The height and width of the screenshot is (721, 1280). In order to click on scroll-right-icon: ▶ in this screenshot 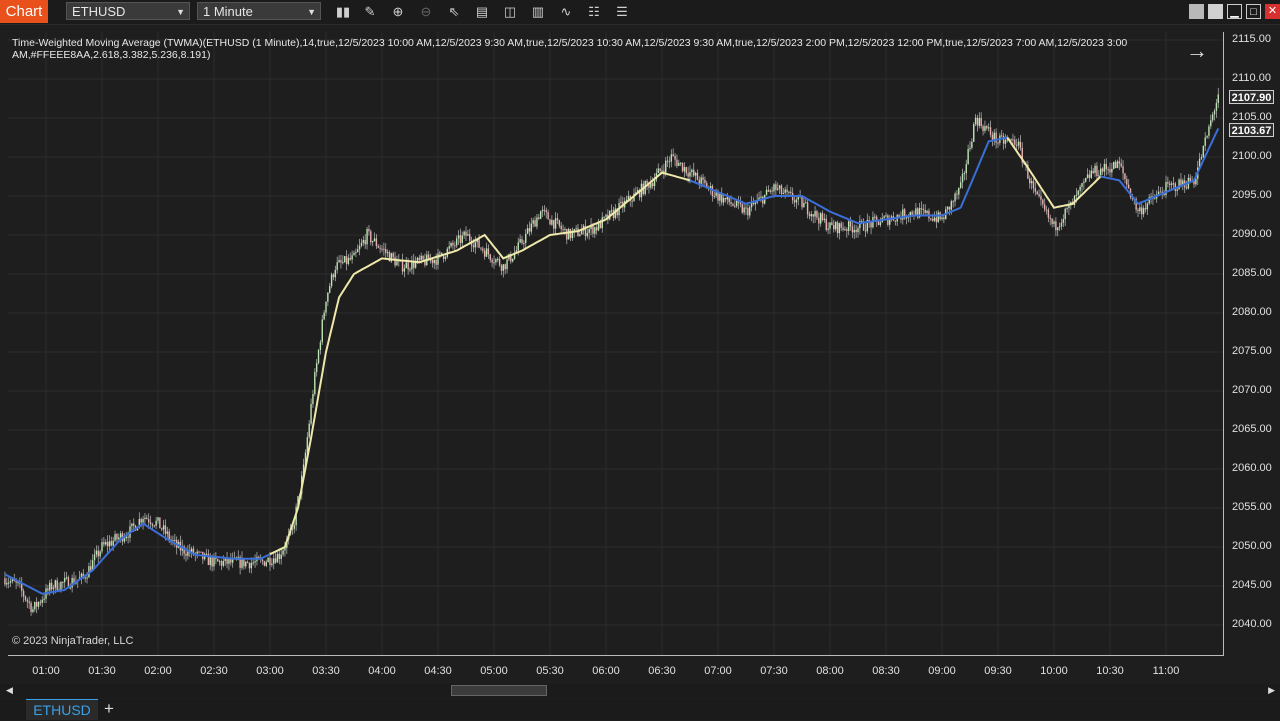, I will do `click(1271, 690)`.